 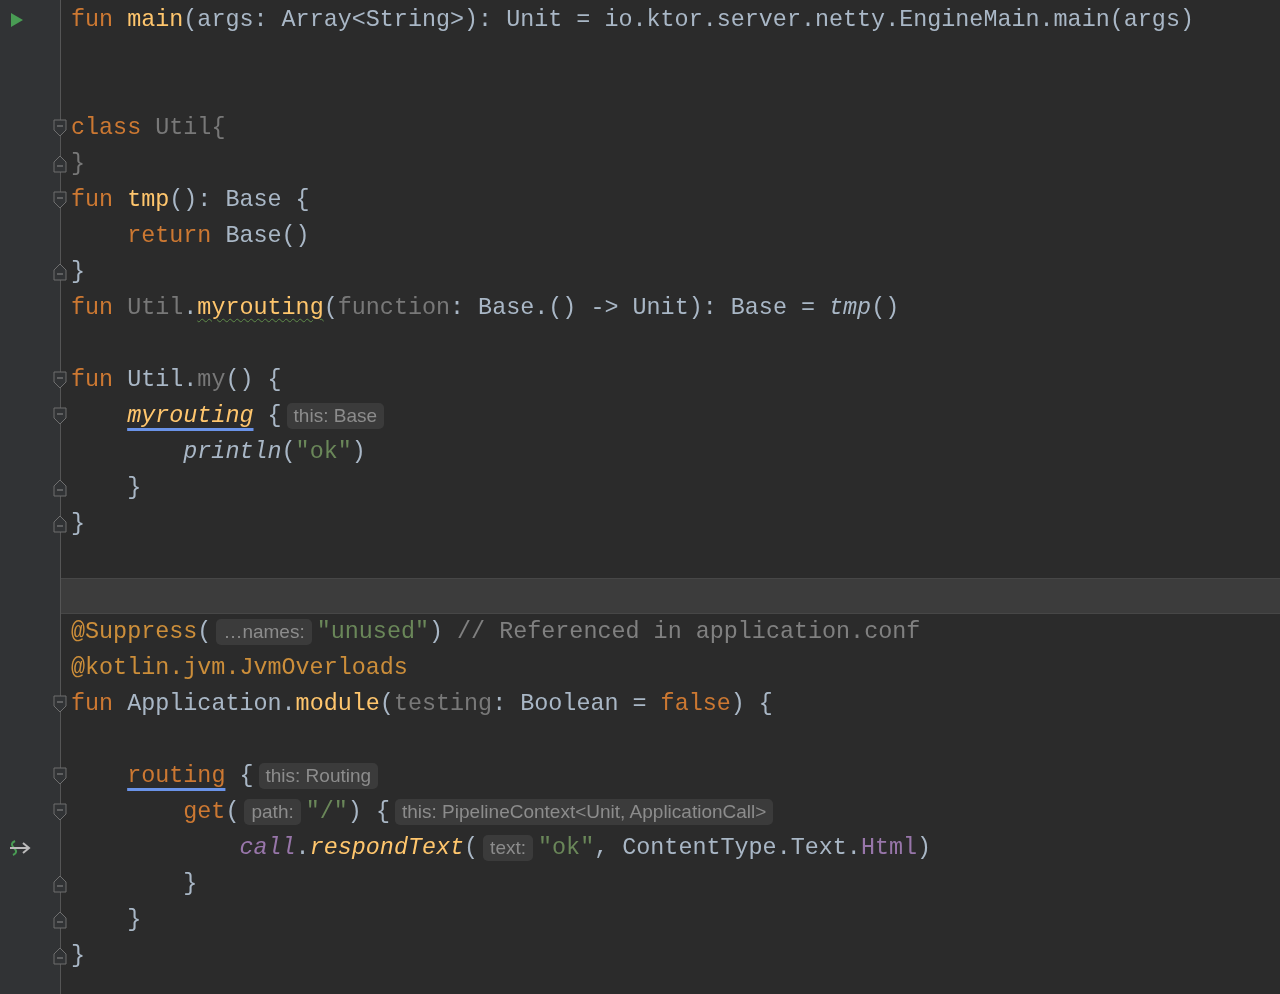 I want to click on code-text: fun Util.myrouting(function: Base.() -> Unit): Base = tmp(), so click(x=485, y=308).